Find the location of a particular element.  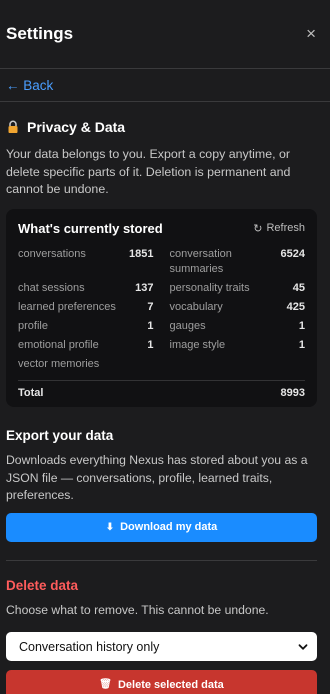

stat-label: image style is located at coordinates (197, 345).